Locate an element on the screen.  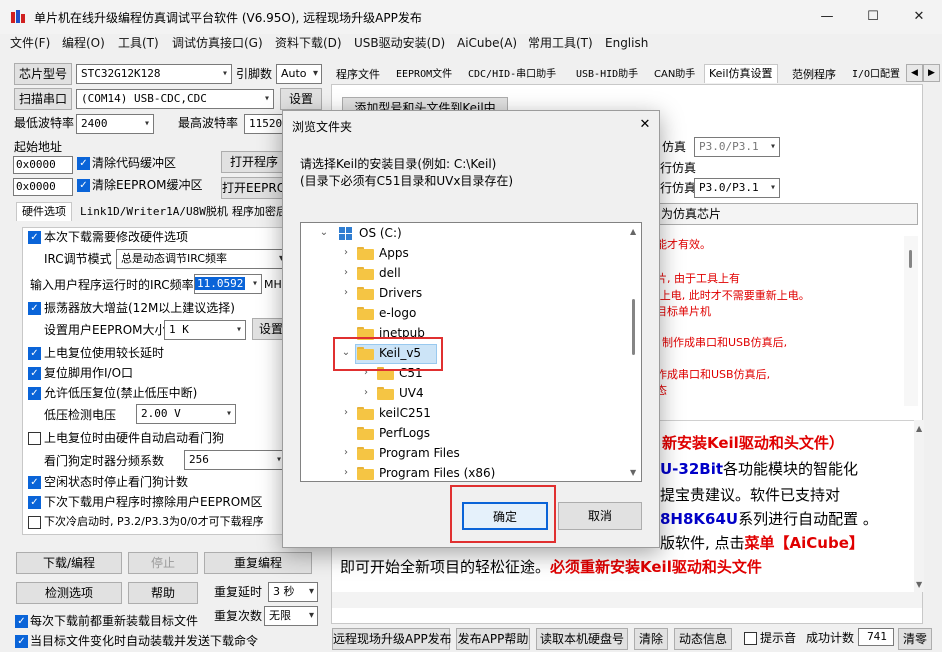
menu-english: English is located at coordinates (626, 43).